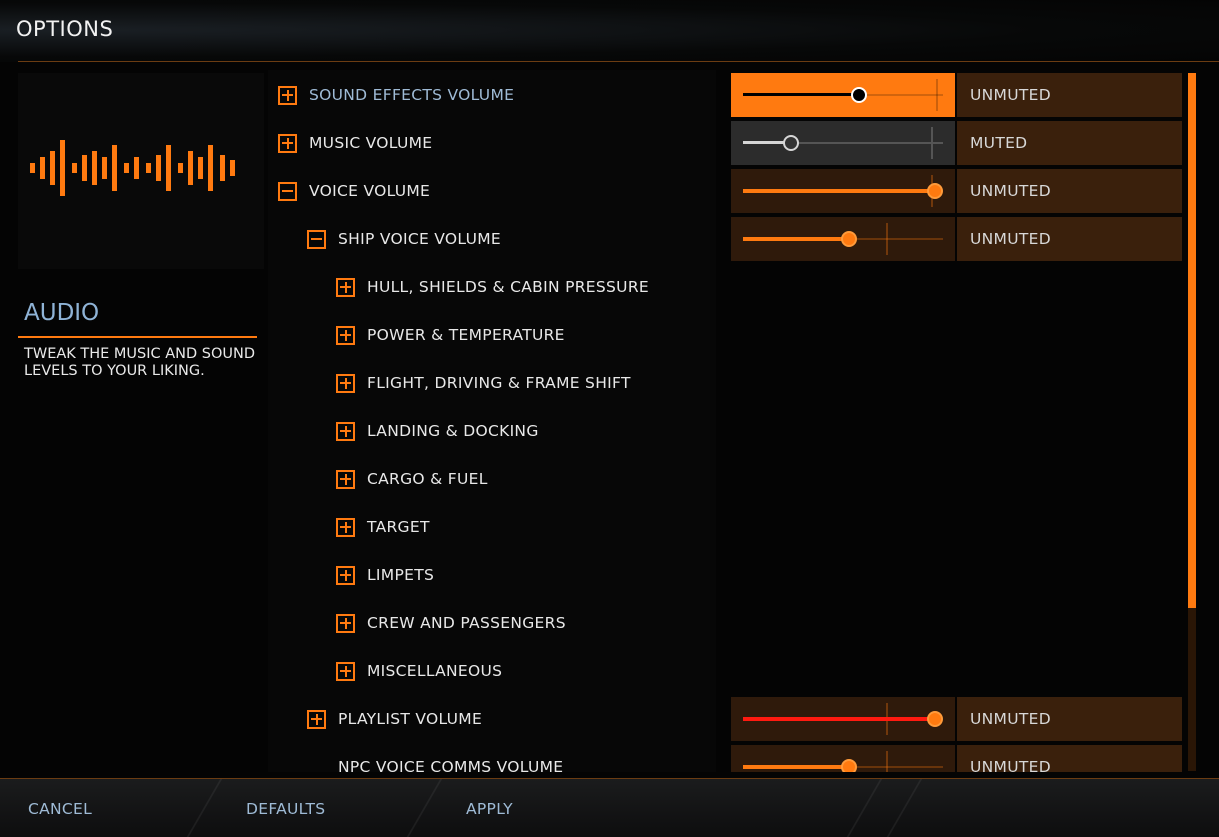 The width and height of the screenshot is (1219, 837). Describe the element at coordinates (499, 383) in the screenshot. I see `setting-label: FLIGHT, DRIVING & FRAME SHIFT` at that location.